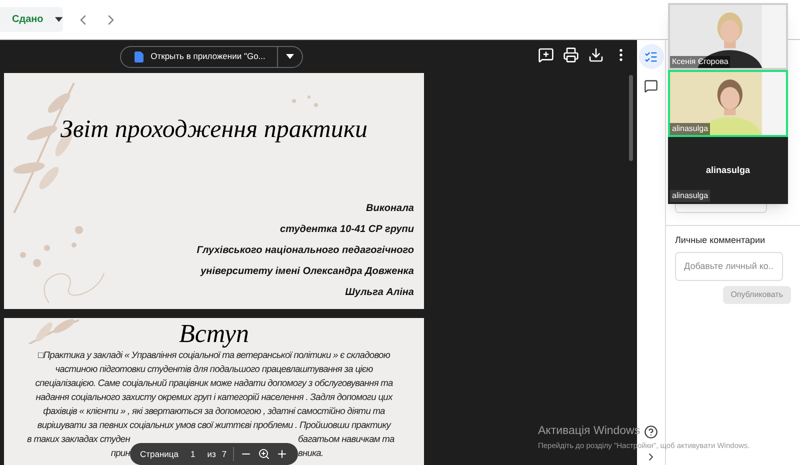 This screenshot has width=800, height=465. What do you see at coordinates (390, 209) in the screenshot?
I see `author-line: Виконала` at bounding box center [390, 209].